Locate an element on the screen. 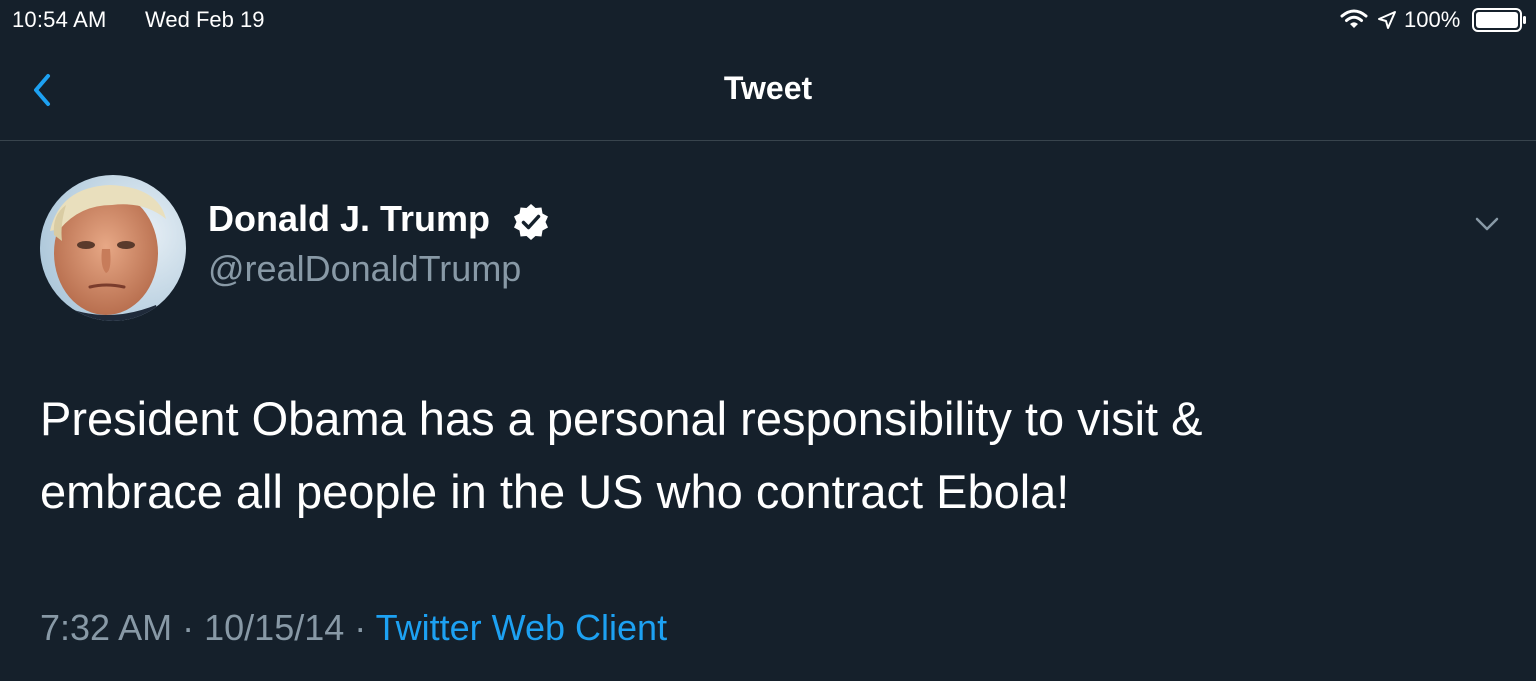 The height and width of the screenshot is (681, 1536). verified-badge-icon is located at coordinates (531, 222).